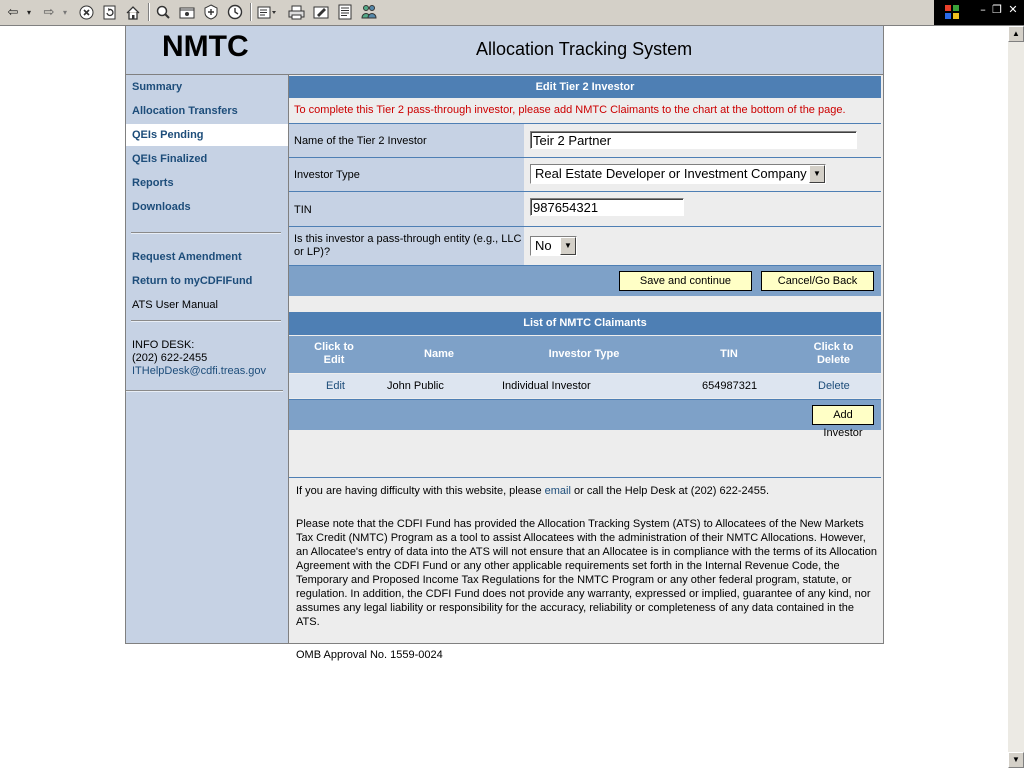  I want to click on passthrough-value: No, so click(543, 245).